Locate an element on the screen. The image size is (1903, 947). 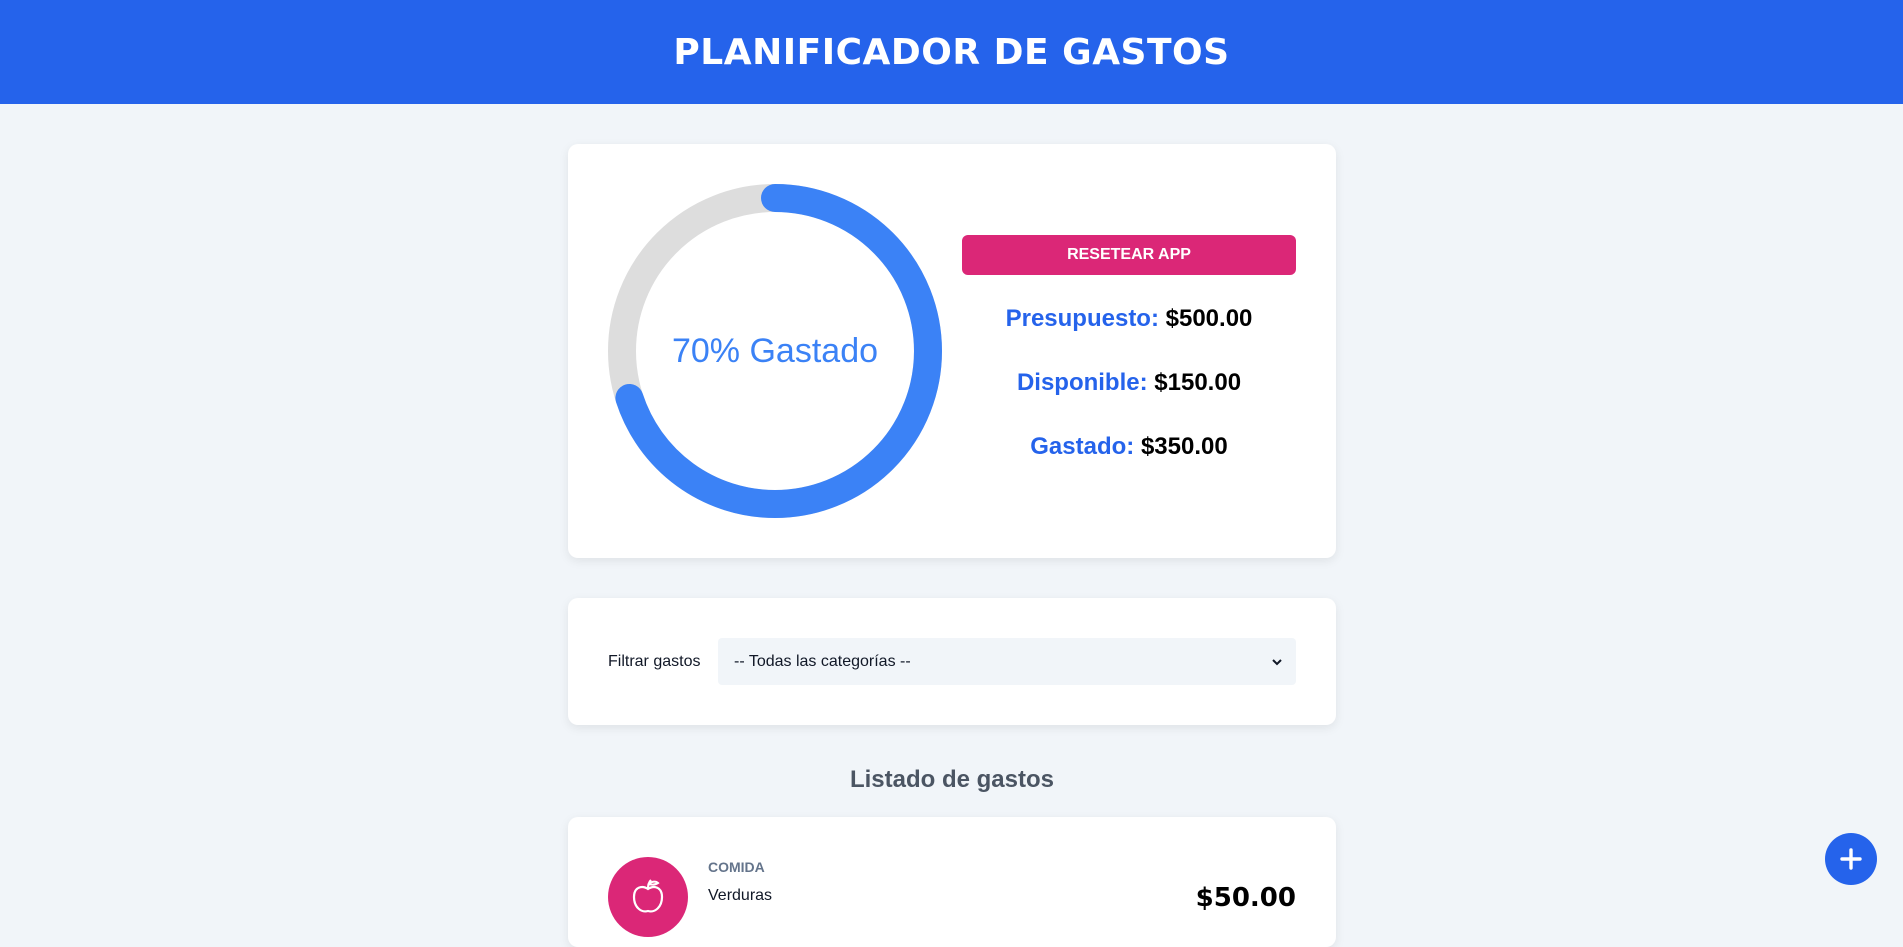
spent-value: $350.00 is located at coordinates (1184, 446).